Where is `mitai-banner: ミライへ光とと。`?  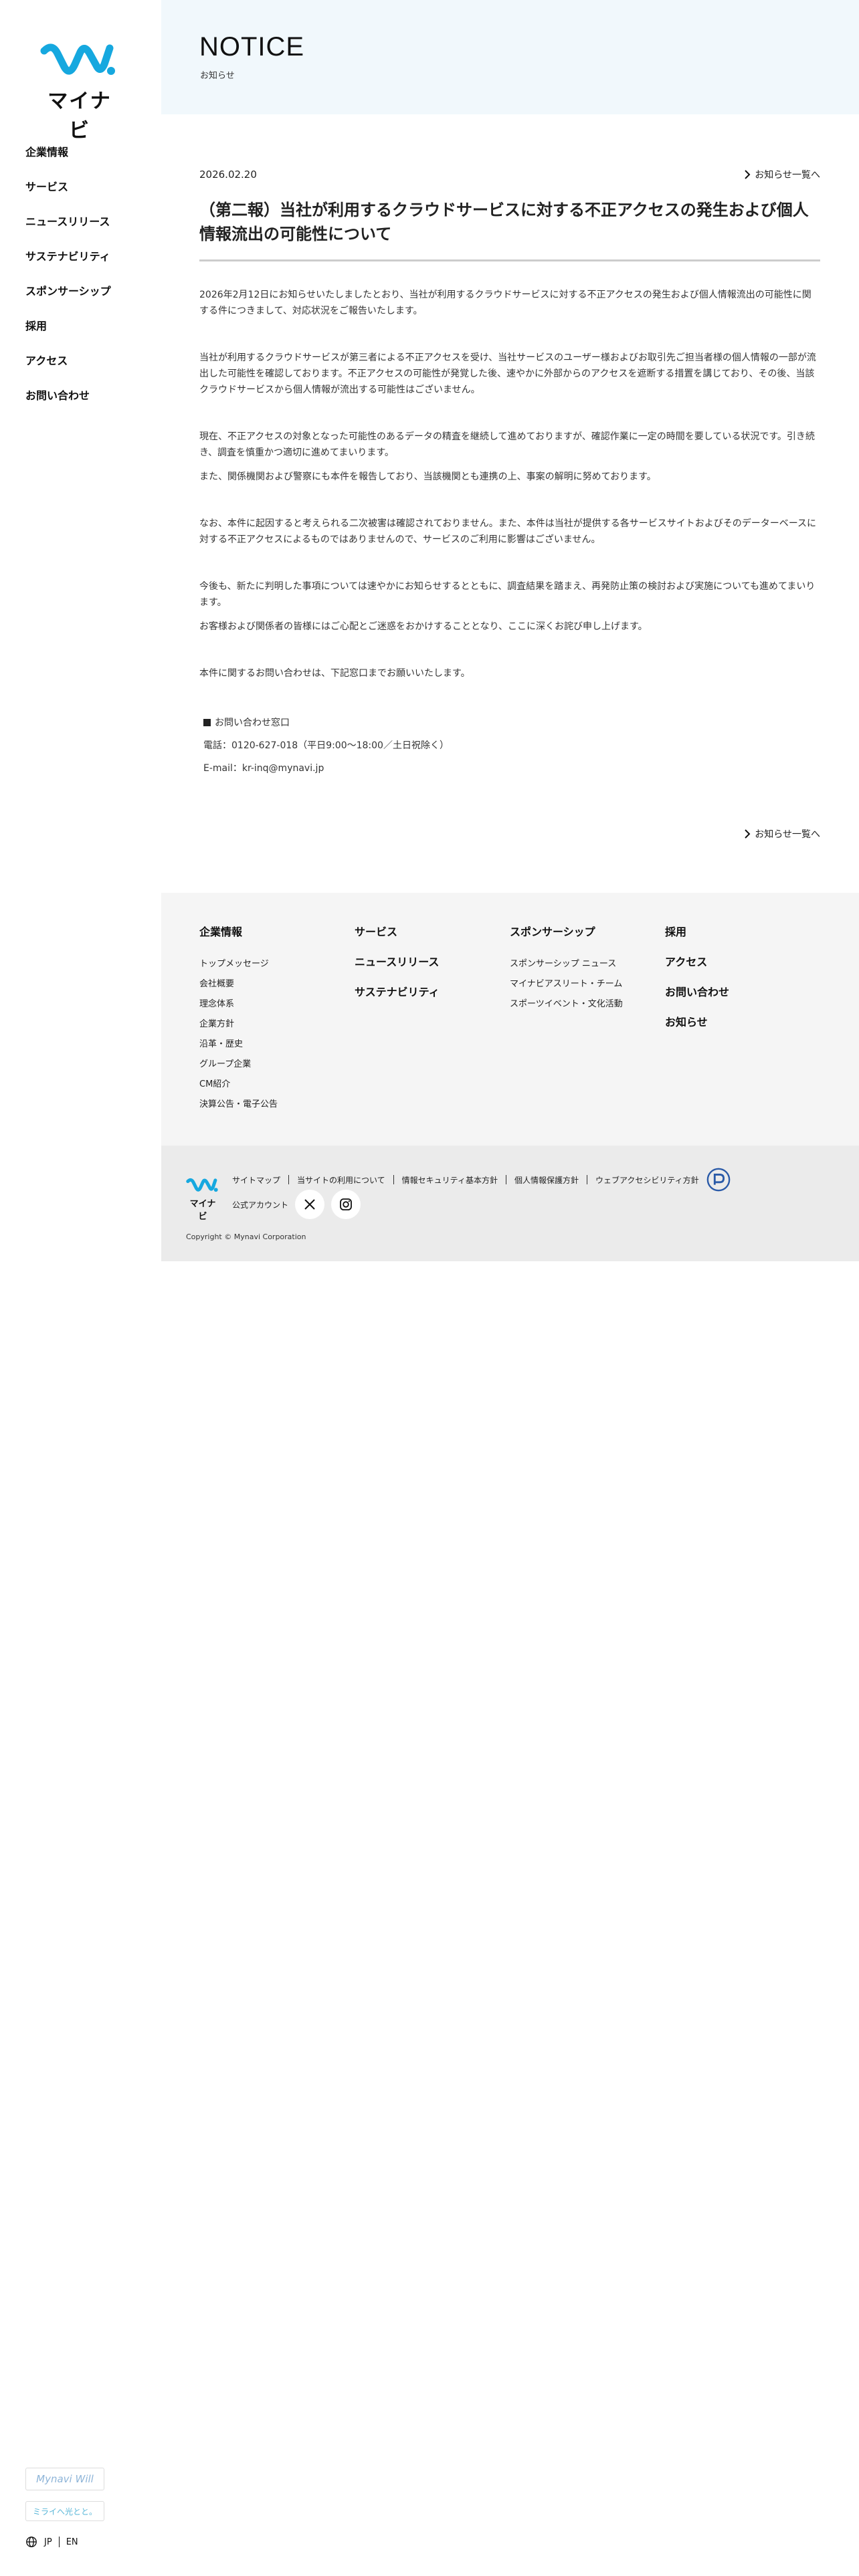 mitai-banner: ミライへ光とと。 is located at coordinates (64, 2511).